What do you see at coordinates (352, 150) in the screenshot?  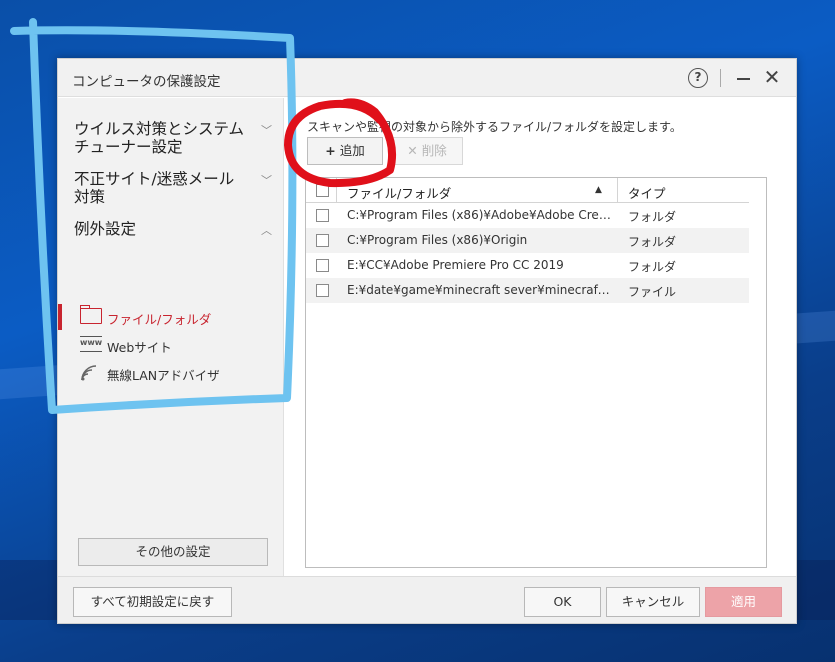 I see `add-button-label: 追加` at bounding box center [352, 150].